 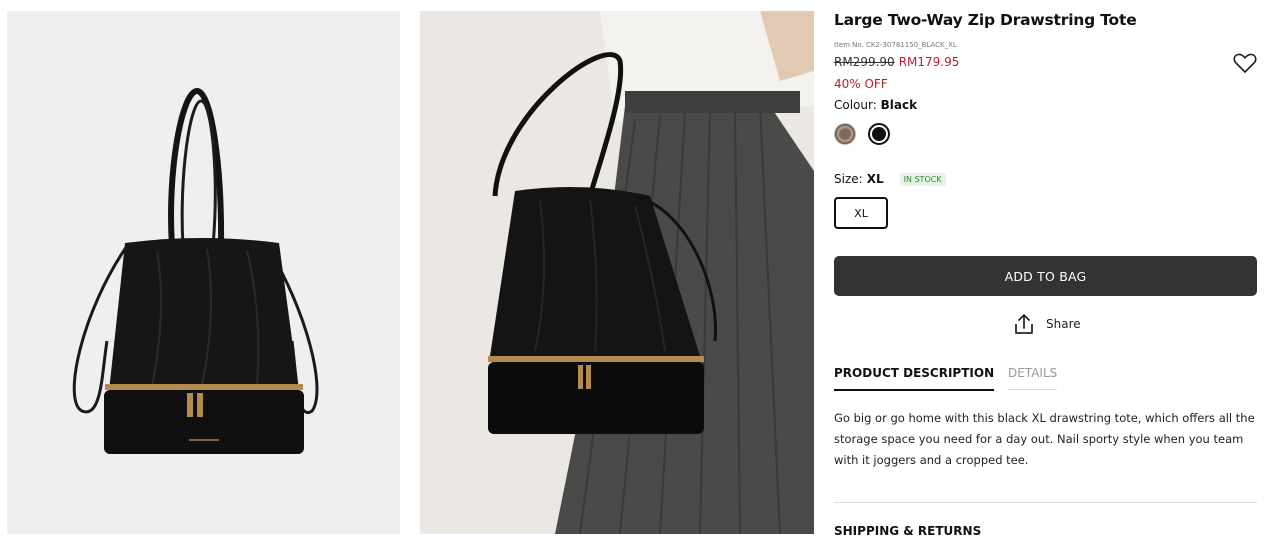 I want to click on colour-value: Black, so click(x=899, y=105).